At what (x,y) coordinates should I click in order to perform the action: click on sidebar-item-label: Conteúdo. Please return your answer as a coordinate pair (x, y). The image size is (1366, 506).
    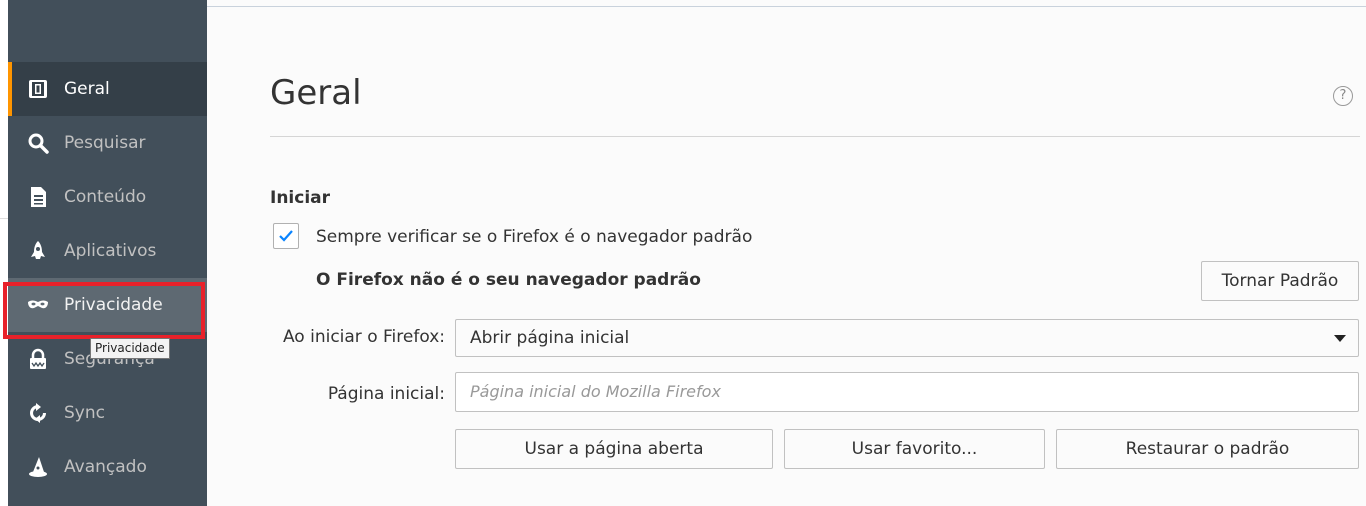
    Looking at the image, I should click on (105, 197).